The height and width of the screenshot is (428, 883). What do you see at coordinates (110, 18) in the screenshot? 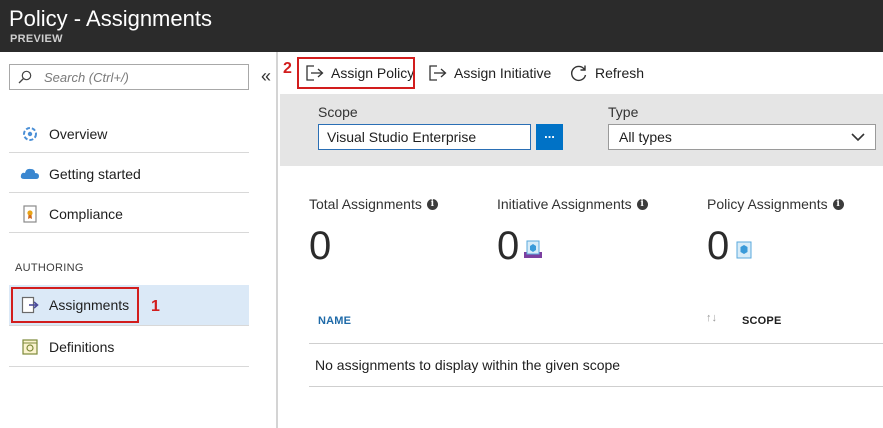
I see `page-title: Policy - Assignments` at bounding box center [110, 18].